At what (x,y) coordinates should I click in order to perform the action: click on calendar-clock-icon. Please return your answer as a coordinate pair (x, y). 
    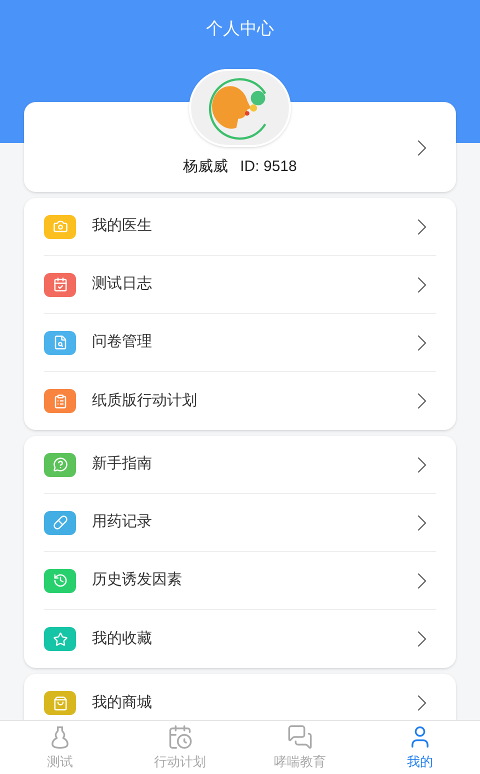
    Looking at the image, I should click on (180, 737).